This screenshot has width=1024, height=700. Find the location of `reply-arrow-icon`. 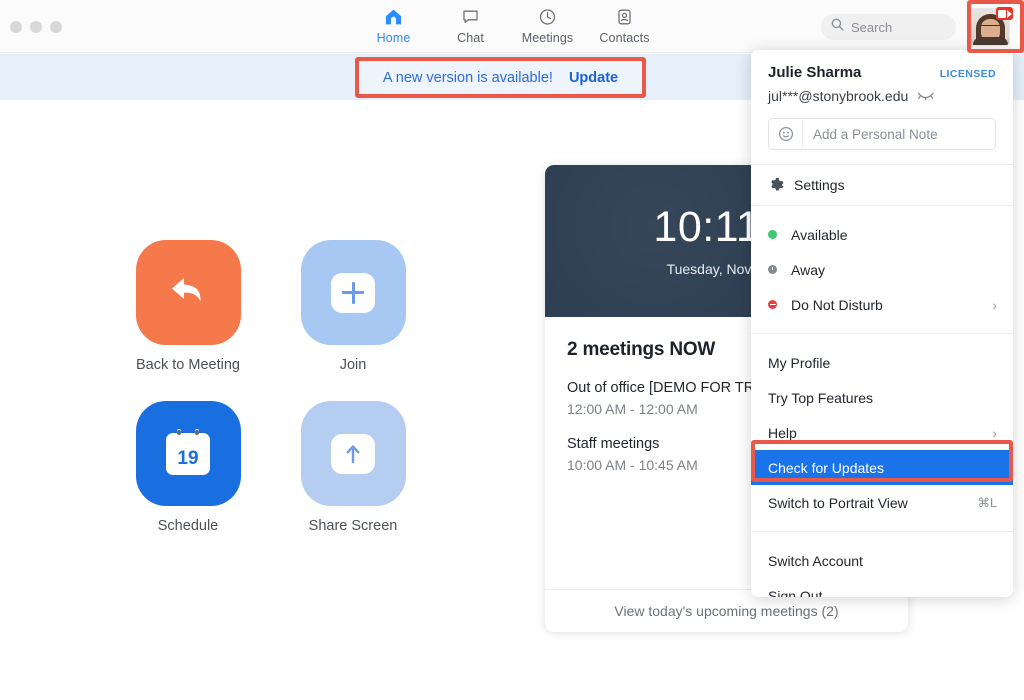

reply-arrow-icon is located at coordinates (188, 292).